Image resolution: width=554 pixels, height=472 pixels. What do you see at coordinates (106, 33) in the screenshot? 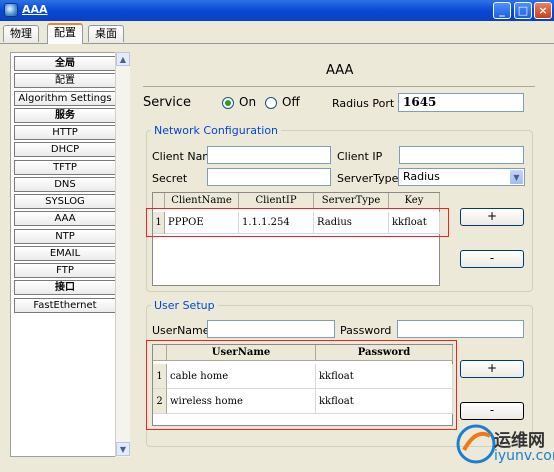
I see `tab-desktop: 桌面` at bounding box center [106, 33].